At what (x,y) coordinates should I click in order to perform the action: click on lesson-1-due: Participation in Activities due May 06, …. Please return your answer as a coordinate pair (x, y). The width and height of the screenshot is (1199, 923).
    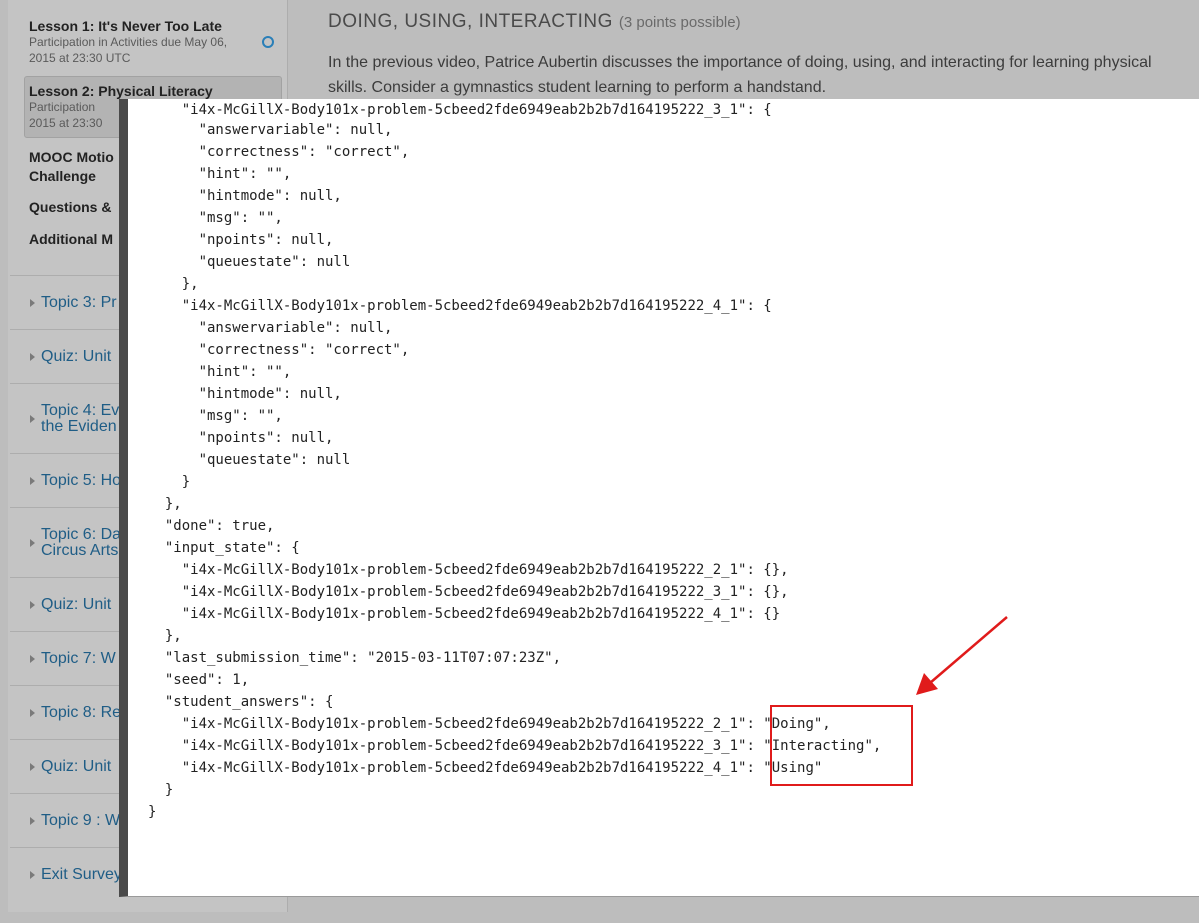
    Looking at the image, I should click on (128, 50).